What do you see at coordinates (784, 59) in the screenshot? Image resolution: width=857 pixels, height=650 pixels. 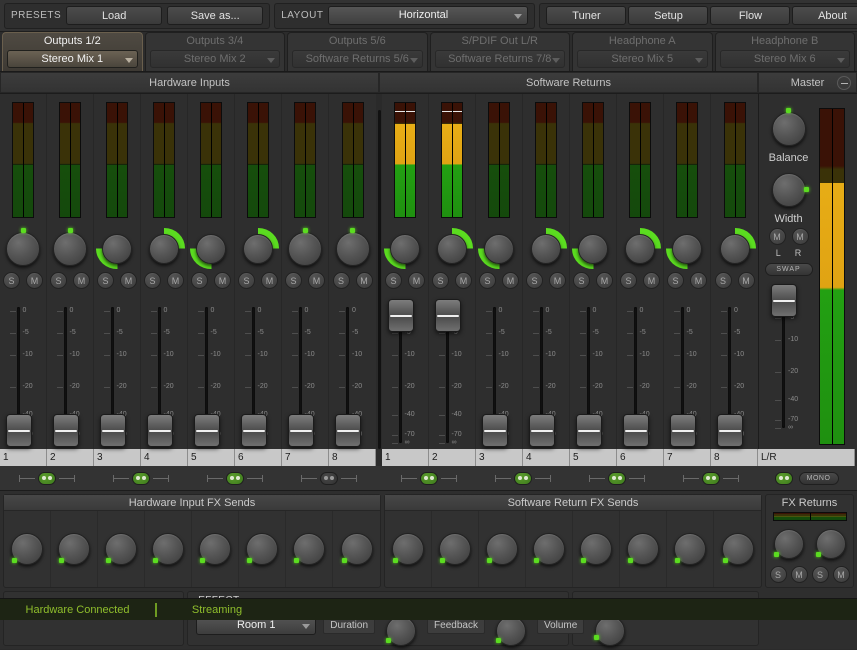 I see `tab-source-select: Stereo Mix 6` at bounding box center [784, 59].